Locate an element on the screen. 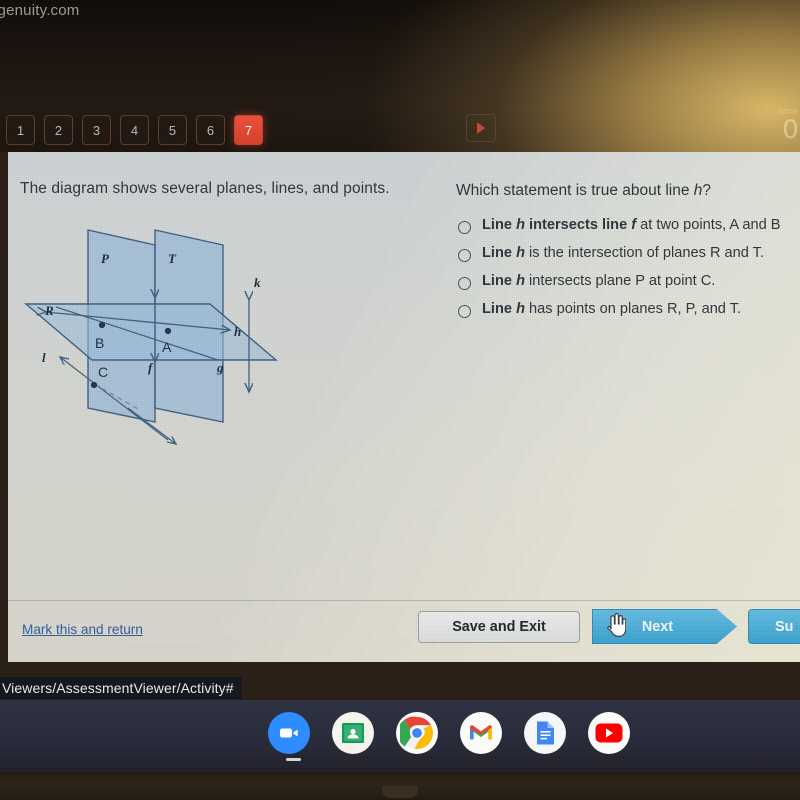  shelf-item-zoom is located at coordinates (289, 733).